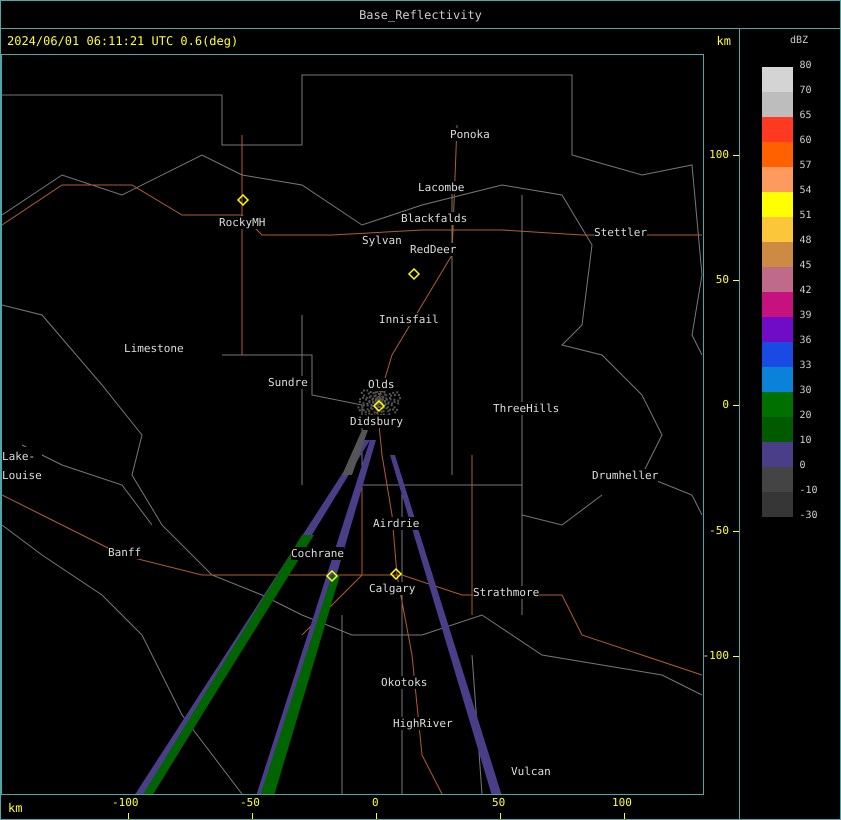  Describe the element at coordinates (725, 404) in the screenshot. I see `y-axis-tick-label: 0` at that location.